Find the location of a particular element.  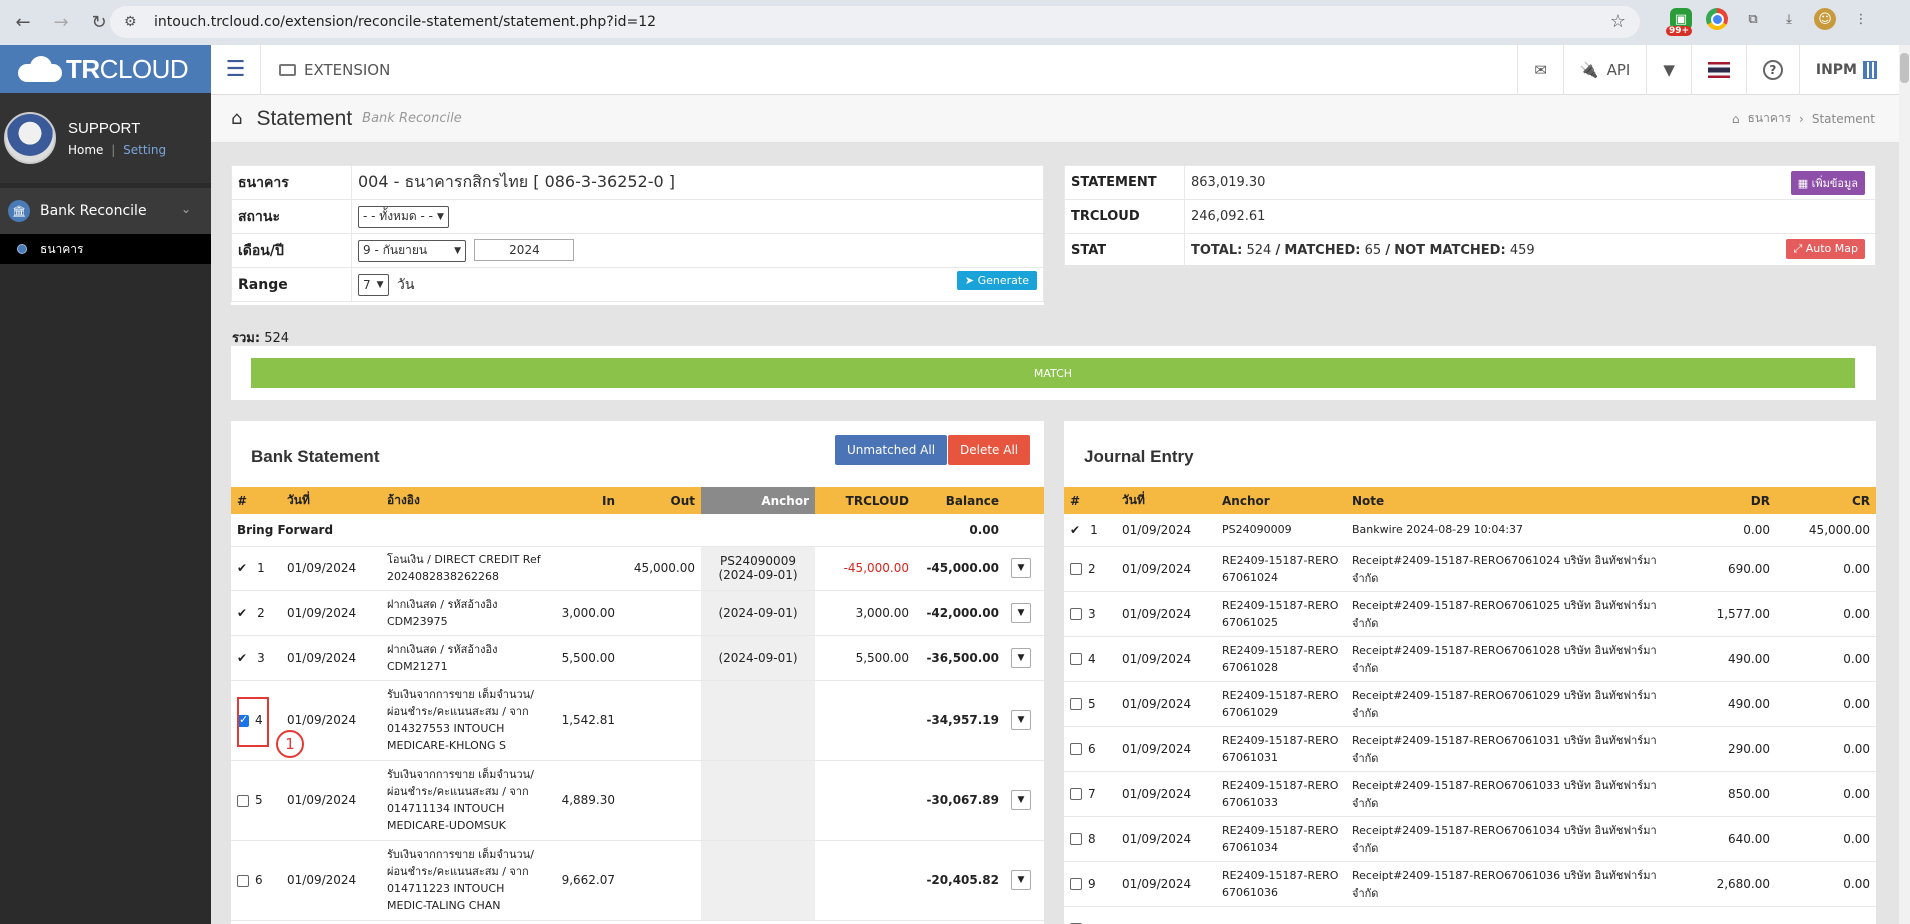

breadcrumb-item-bank: ธนาคาร is located at coordinates (1769, 118).